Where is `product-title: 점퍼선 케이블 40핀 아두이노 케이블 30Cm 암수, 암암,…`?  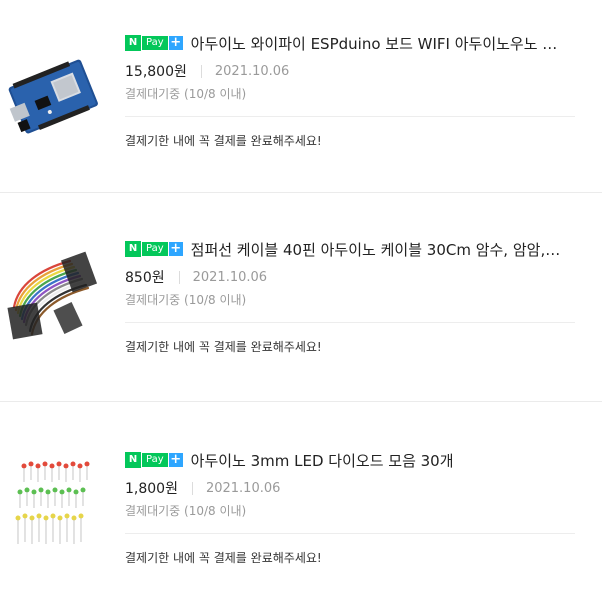
product-title: 점퍼선 케이블 40핀 아두이노 케이블 30Cm 암수, 암암,… is located at coordinates (376, 249).